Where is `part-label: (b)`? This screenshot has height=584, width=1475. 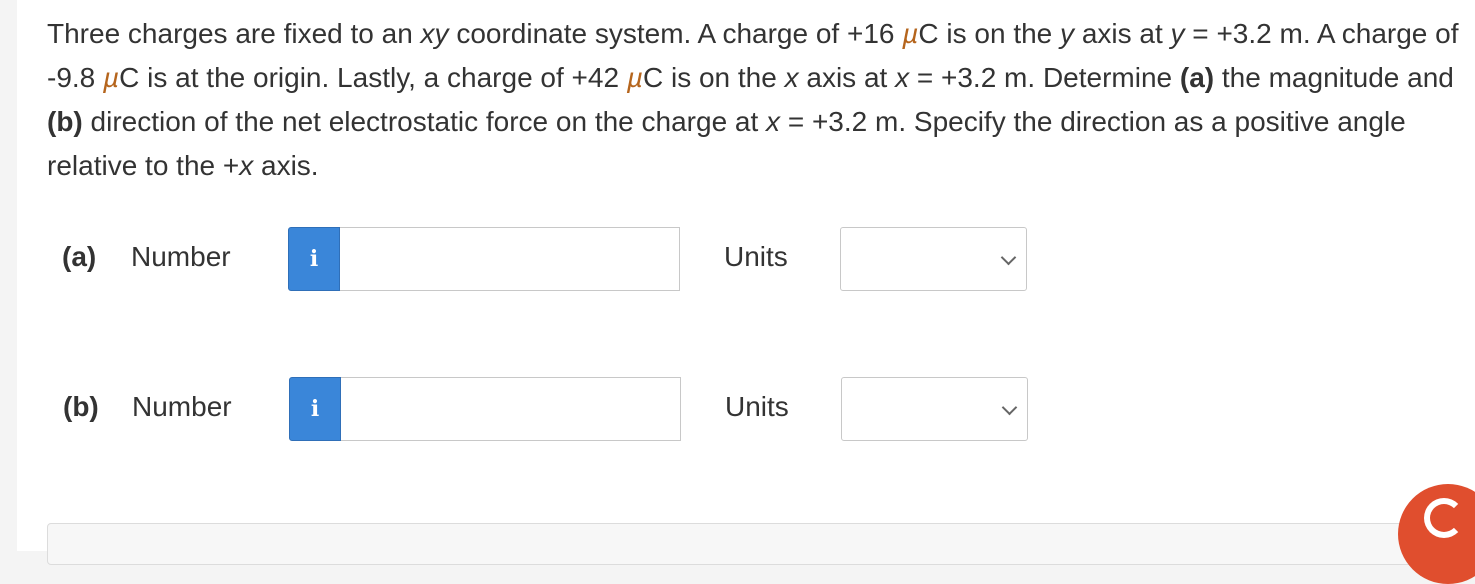 part-label: (b) is located at coordinates (81, 406).